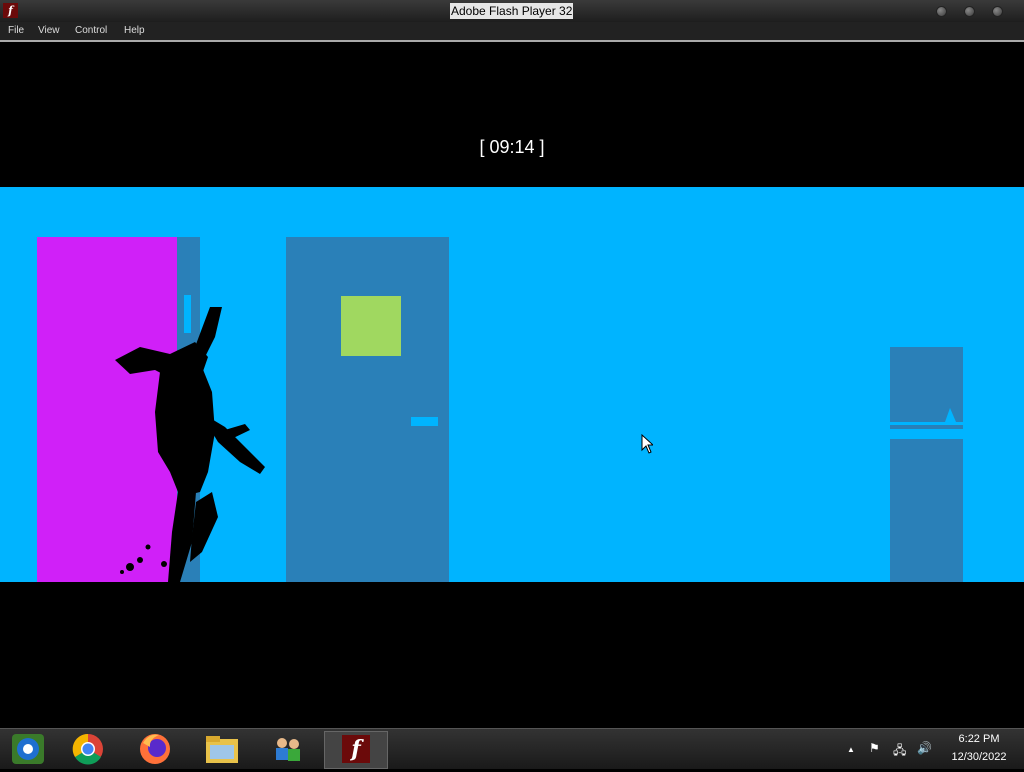 Image resolution: width=1024 pixels, height=772 pixels. Describe the element at coordinates (647, 444) in the screenshot. I see `mouse-cursor-icon` at that location.